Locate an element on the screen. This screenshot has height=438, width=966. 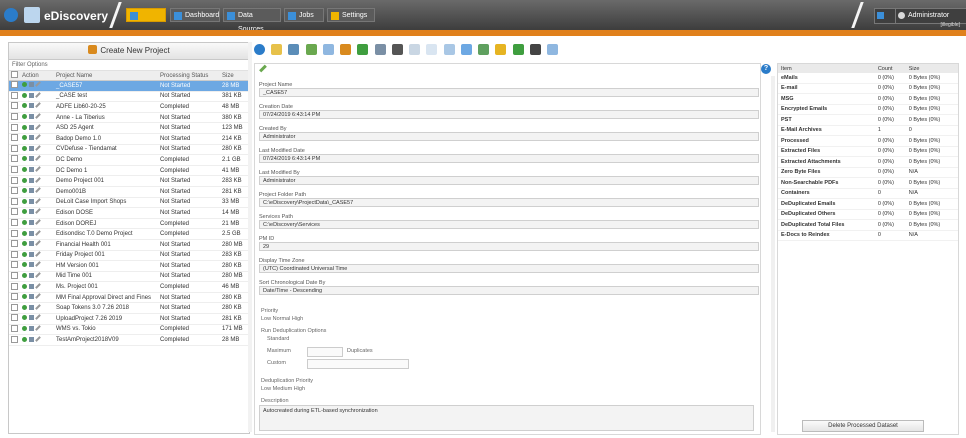
select-all-checkbox is located at coordinates (14, 74).